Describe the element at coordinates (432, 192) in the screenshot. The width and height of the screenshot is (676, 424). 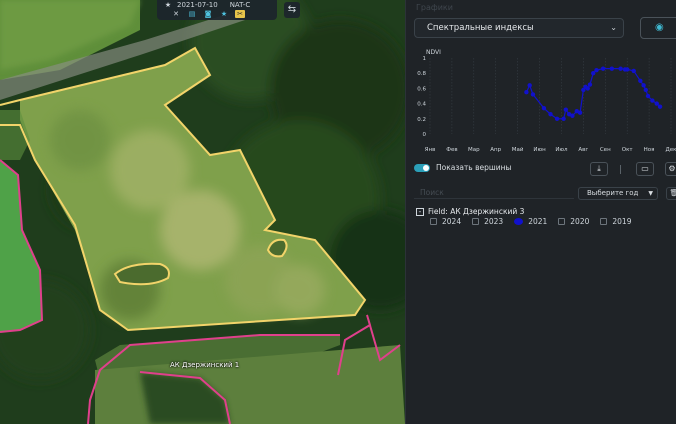
I see `search-input: Поиск` at that location.